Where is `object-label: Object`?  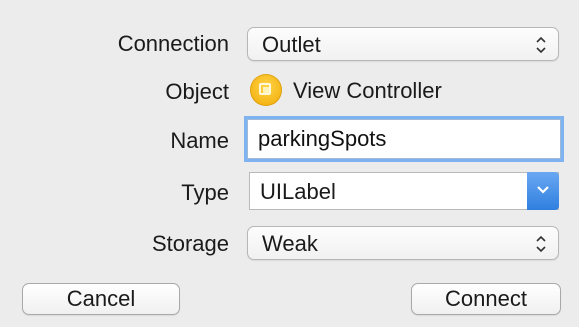 object-label: Object is located at coordinates (197, 91).